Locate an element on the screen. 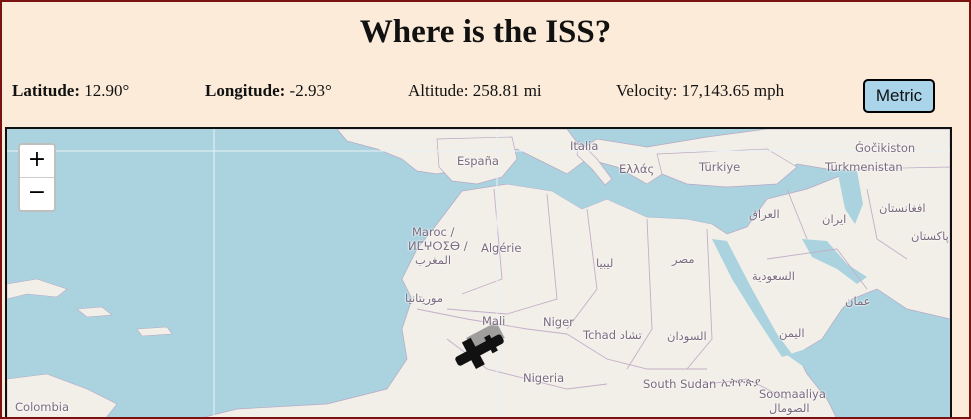  map-label-saudi: السعودية is located at coordinates (773, 276).